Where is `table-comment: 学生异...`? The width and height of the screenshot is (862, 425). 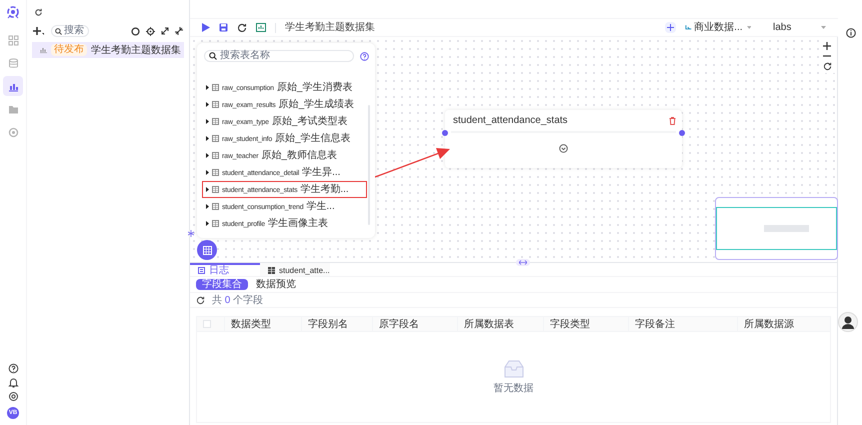 table-comment: 学生异... is located at coordinates (321, 173).